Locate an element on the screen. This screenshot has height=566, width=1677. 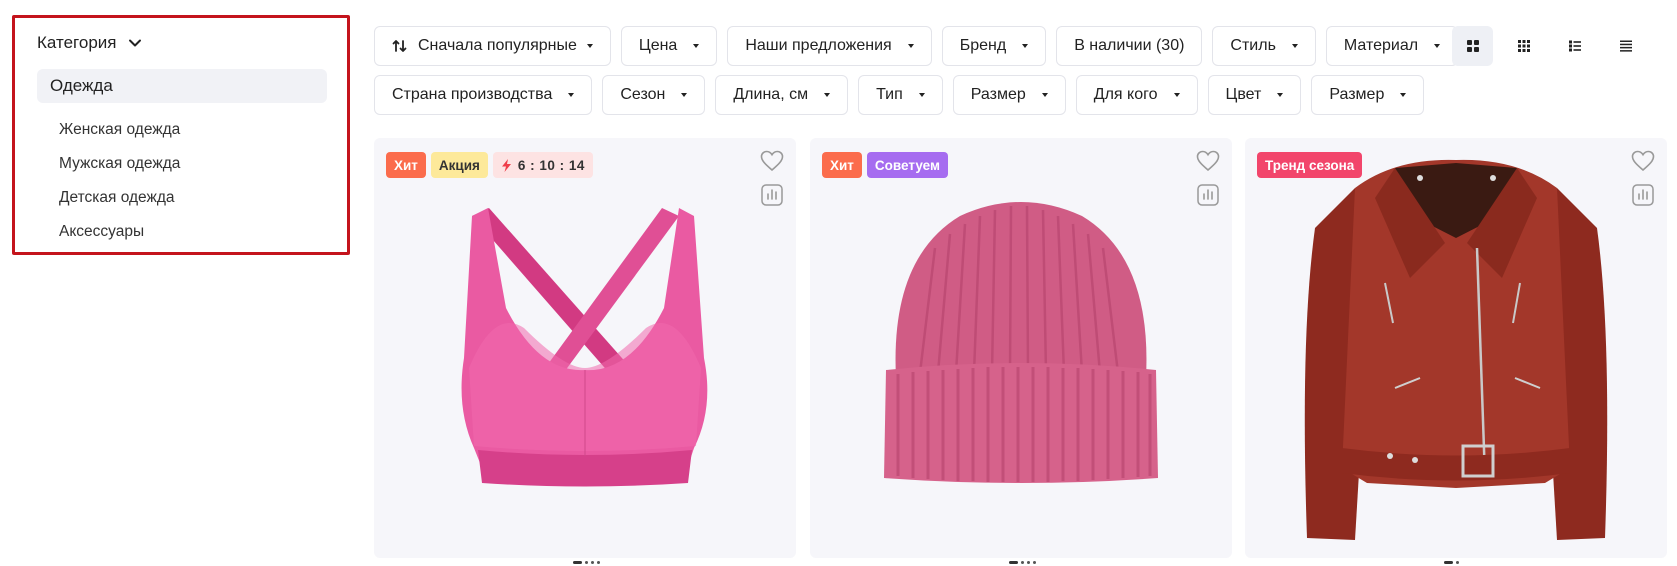
filter-label: В наличии (30) is located at coordinates (1129, 45).